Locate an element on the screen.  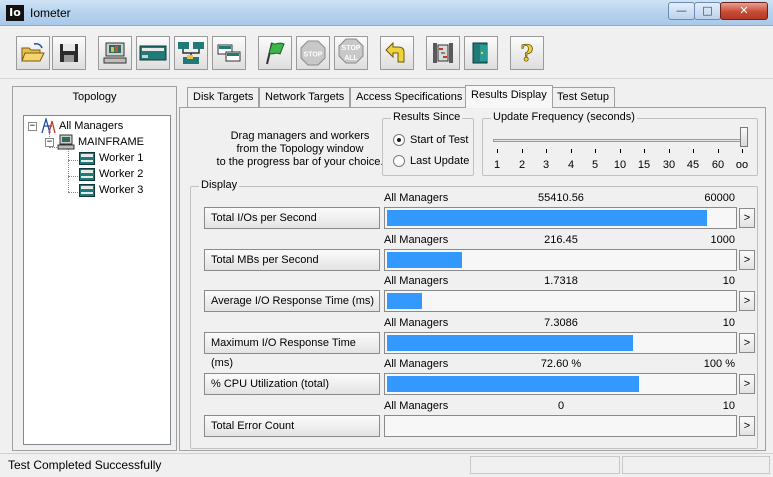
stop-all-button: STOP ALL is located at coordinates (351, 53).